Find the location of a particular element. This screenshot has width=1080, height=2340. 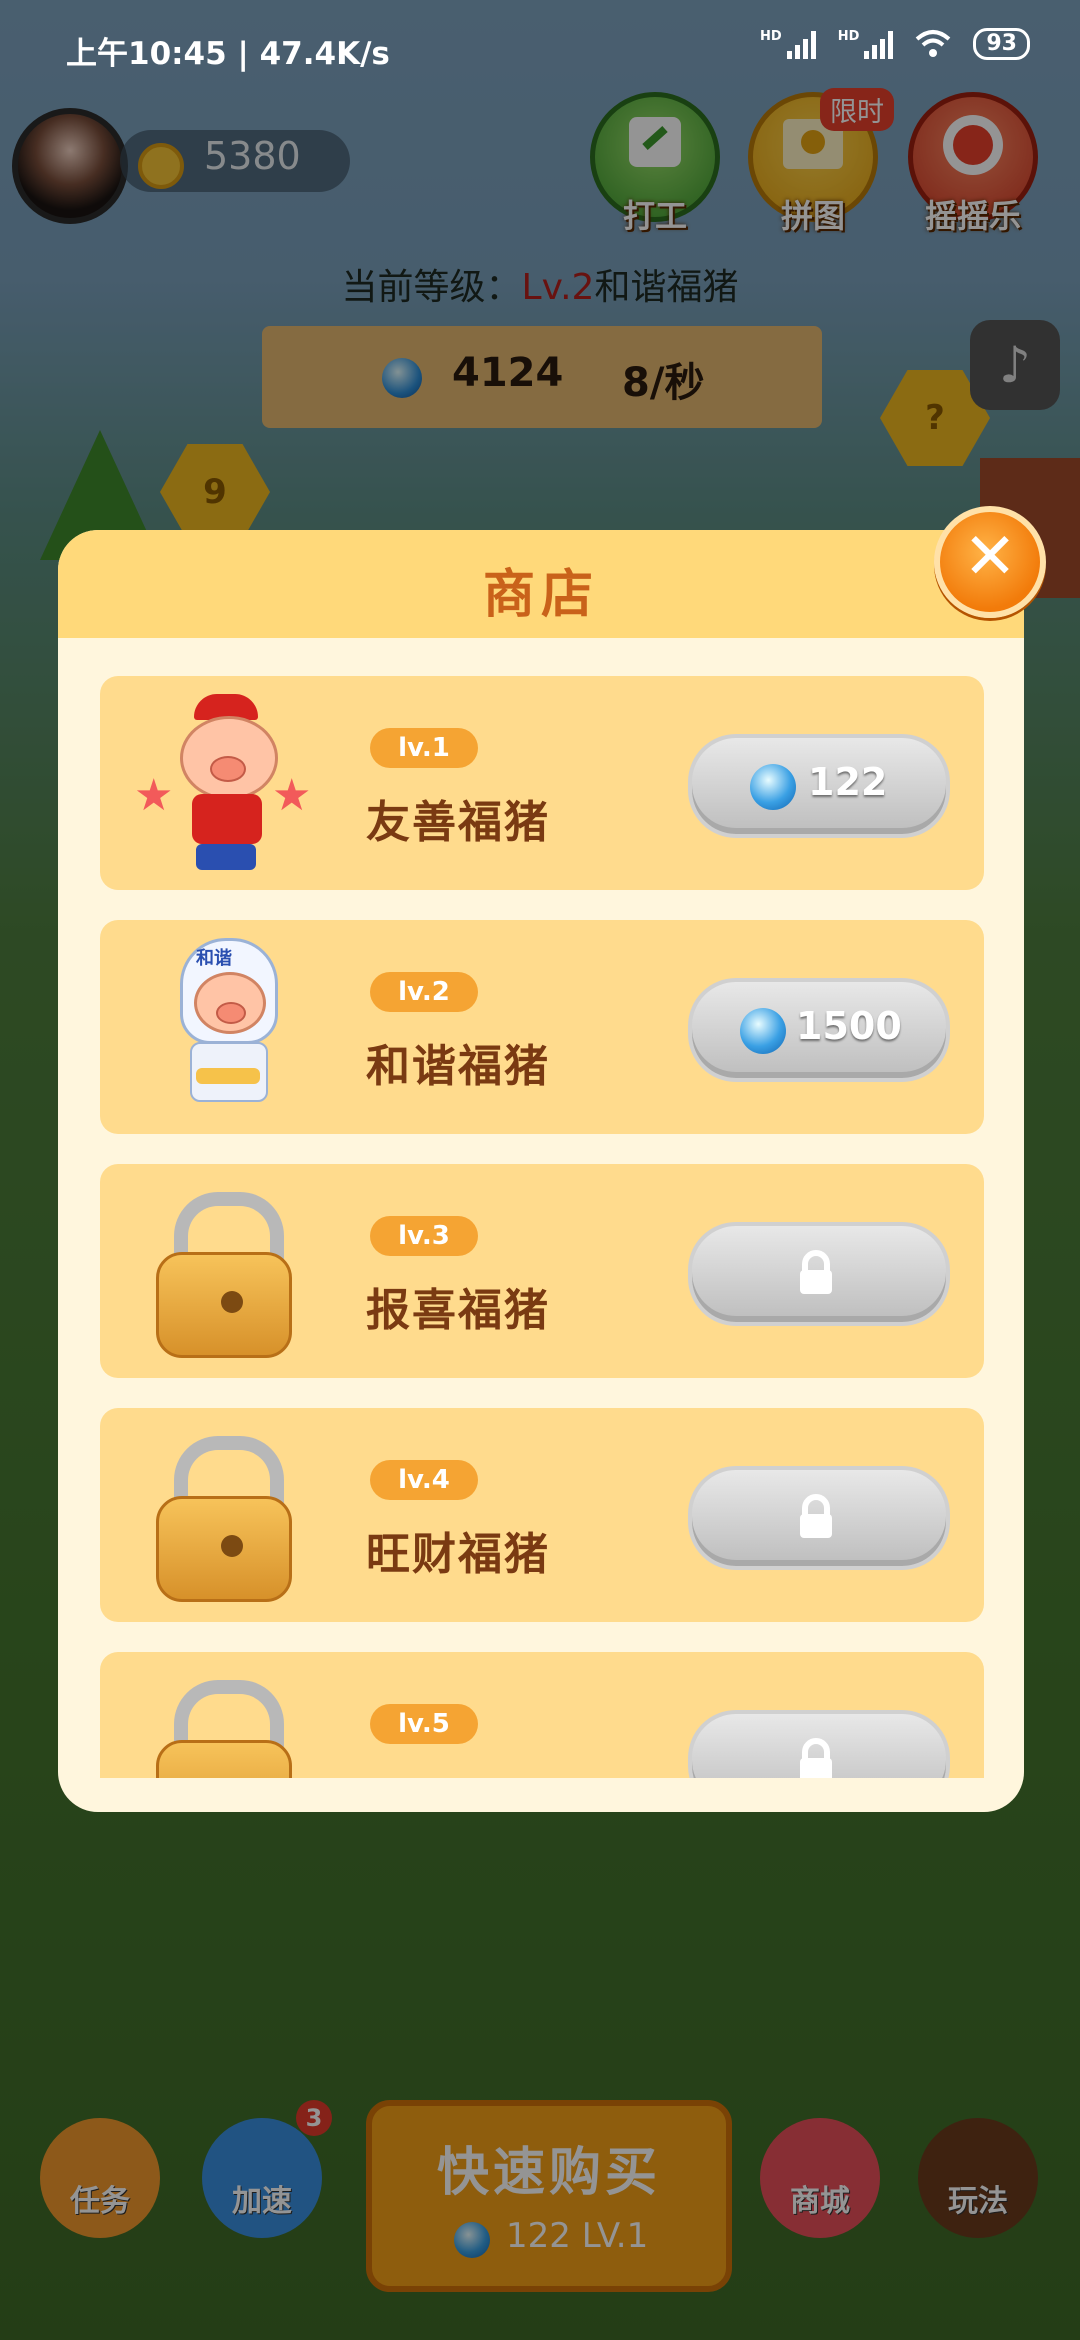

pig-tag: 和谐 is located at coordinates (214, 958).